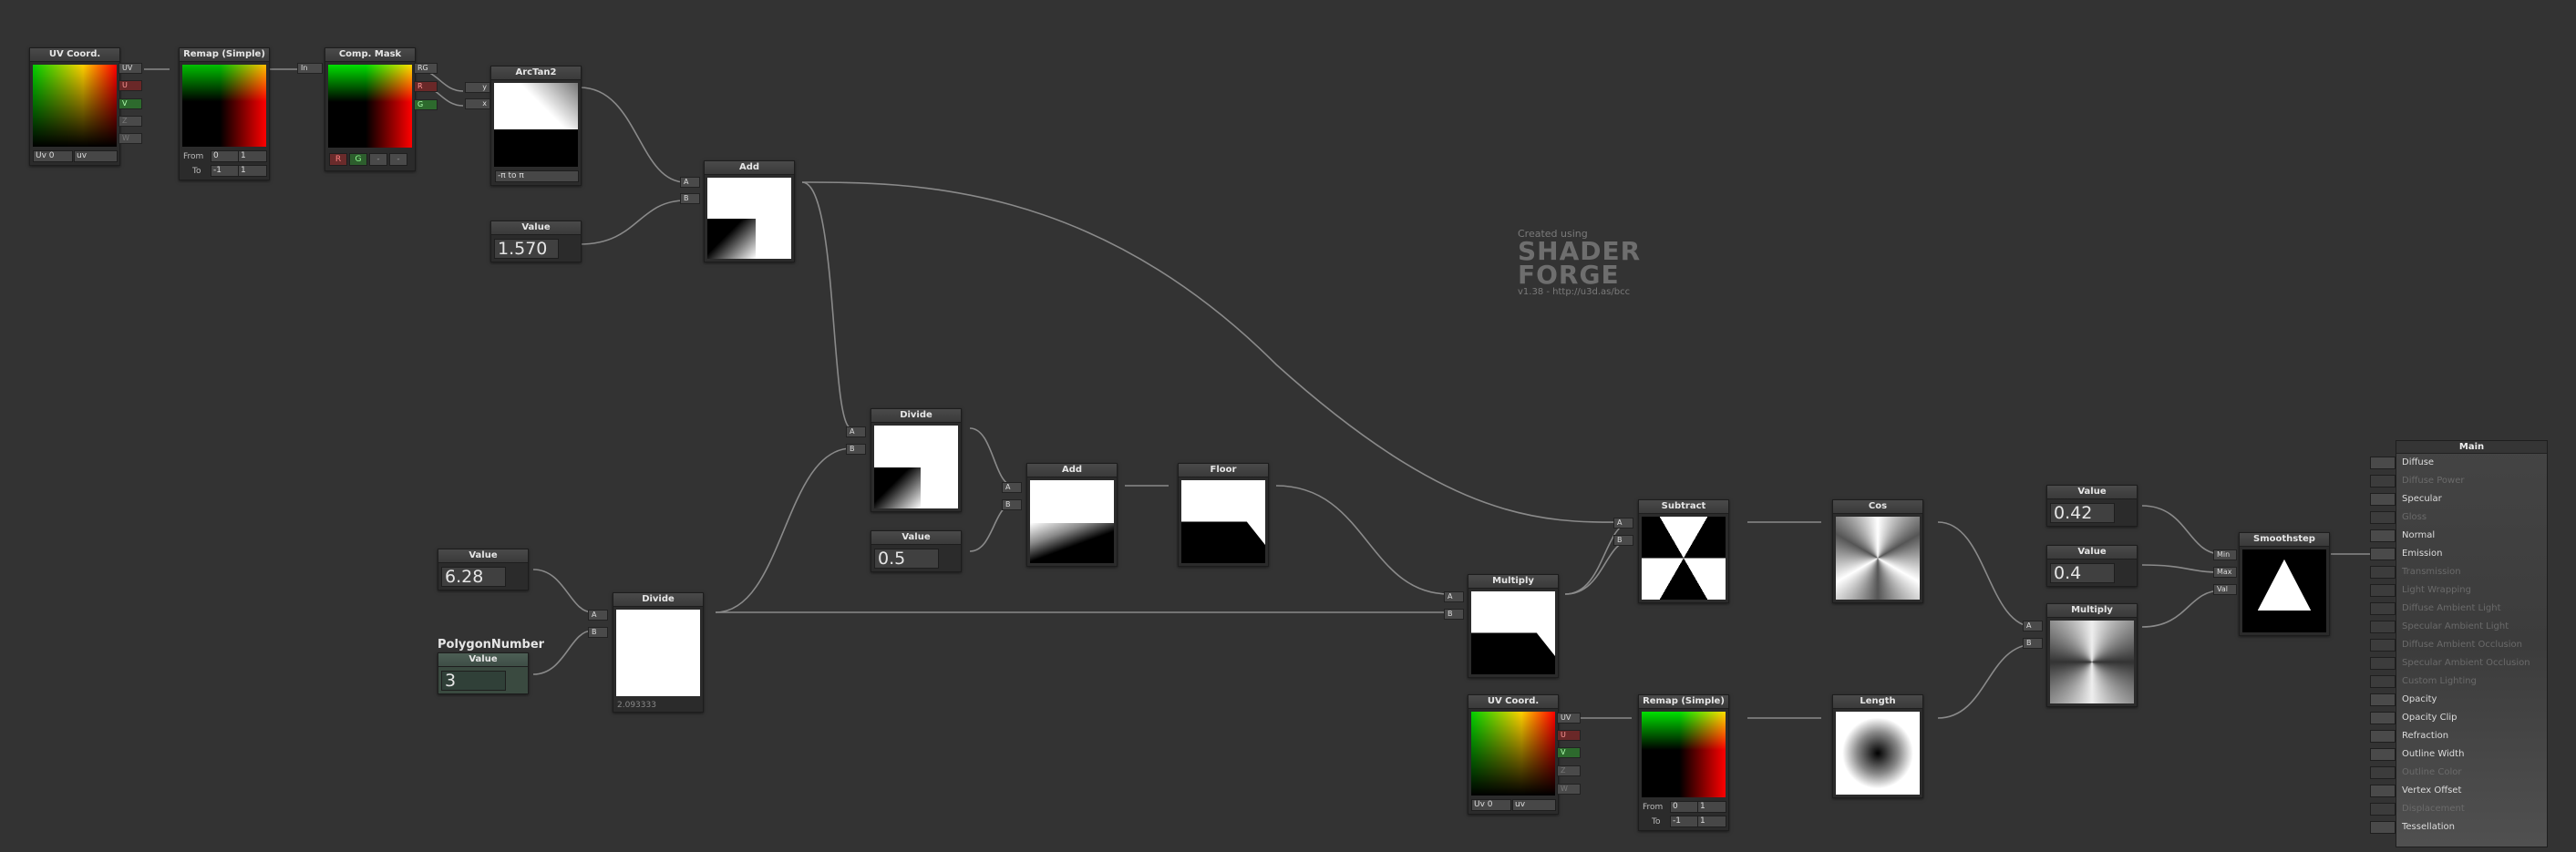 The height and width of the screenshot is (852, 2576). What do you see at coordinates (2225, 589) in the screenshot?
I see `in-port-val: Val` at bounding box center [2225, 589].